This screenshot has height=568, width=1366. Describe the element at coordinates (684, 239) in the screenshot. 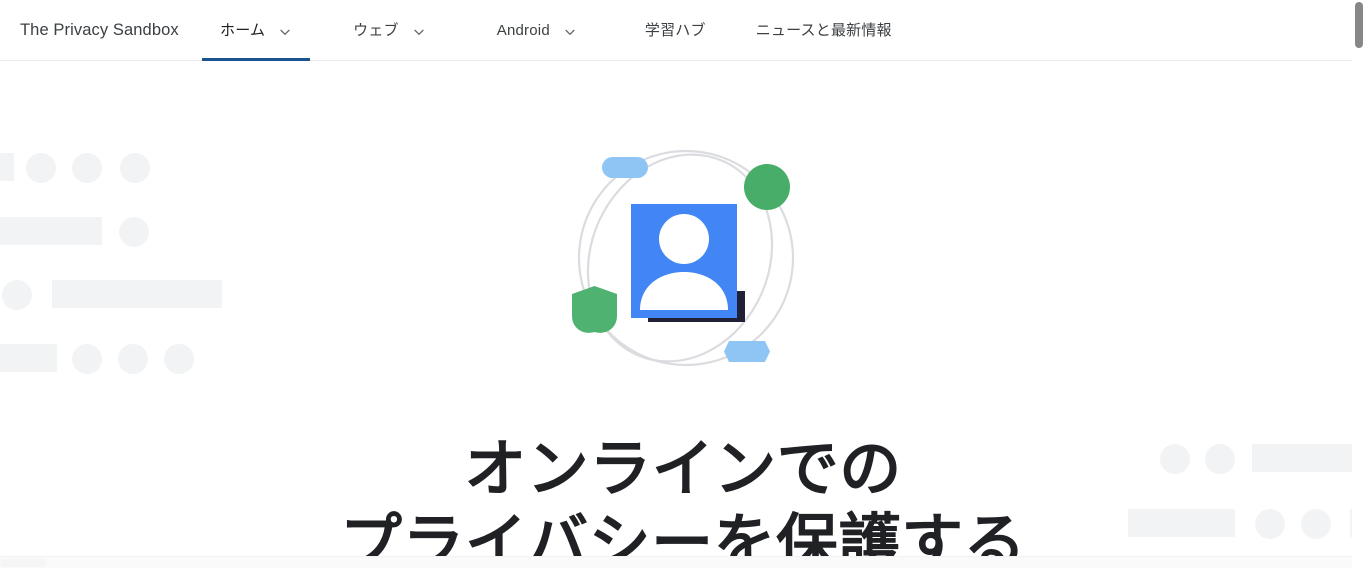

I see `avatar-head-shape` at that location.